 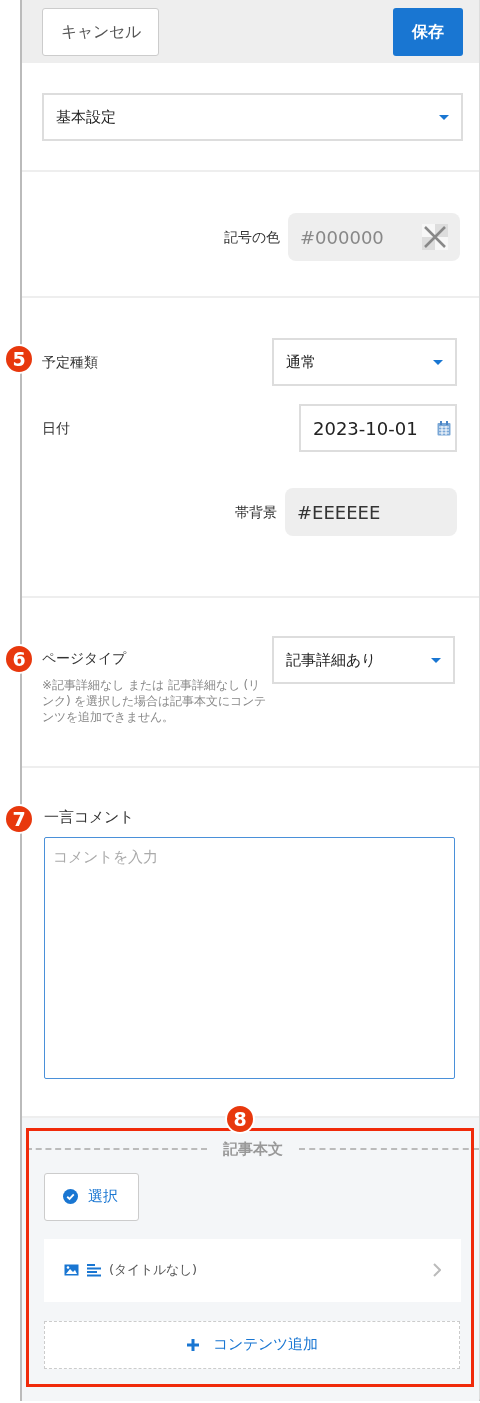 I want to click on type-select: 通常, so click(x=364, y=362).